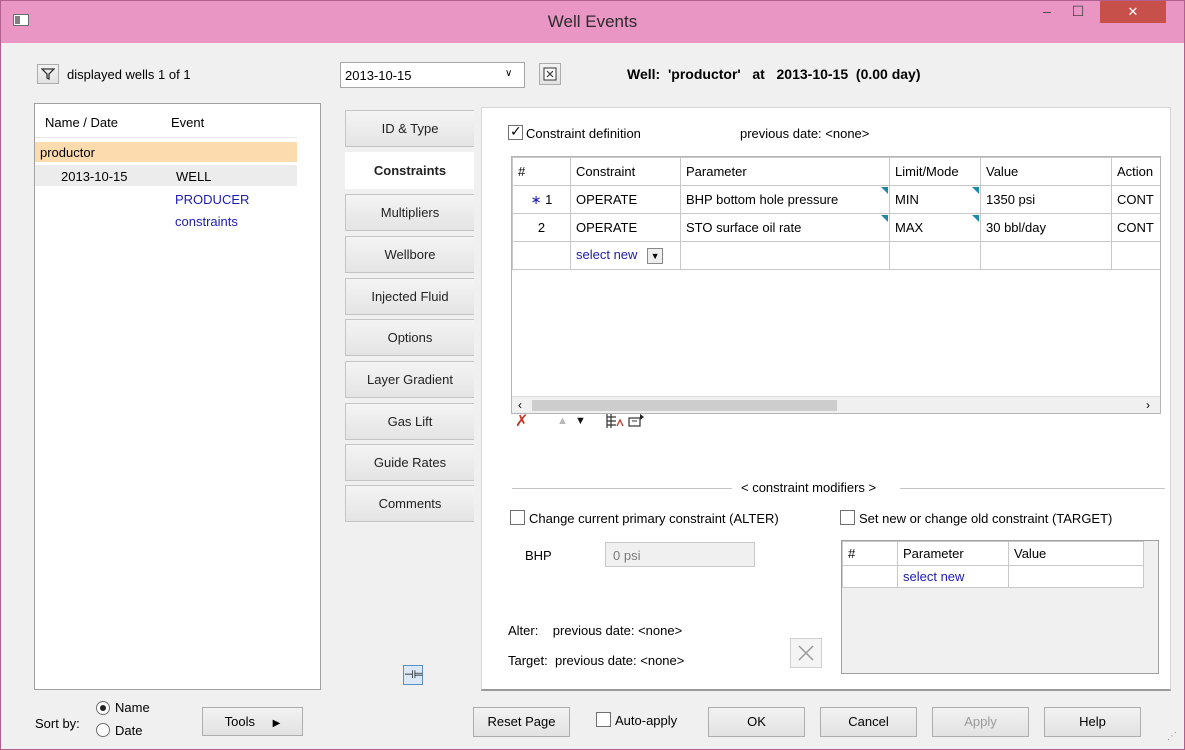 The width and height of the screenshot is (1185, 750). What do you see at coordinates (684, 405) in the screenshot?
I see `scrollbar-thumb` at bounding box center [684, 405].